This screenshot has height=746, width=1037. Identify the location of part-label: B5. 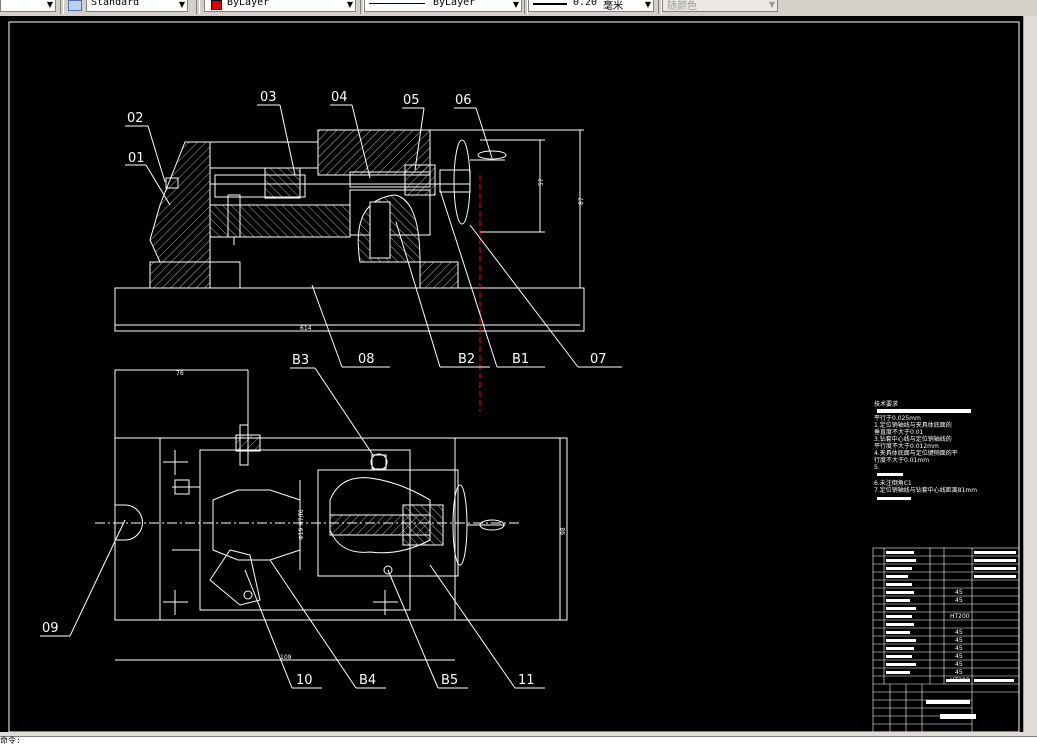
(449, 680).